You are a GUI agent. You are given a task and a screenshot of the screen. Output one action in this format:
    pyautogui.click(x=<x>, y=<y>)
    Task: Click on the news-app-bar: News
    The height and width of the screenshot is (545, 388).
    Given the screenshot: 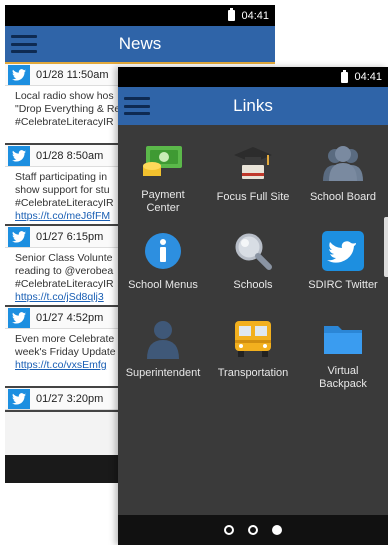 What is the action you would take?
    pyautogui.click(x=140, y=45)
    